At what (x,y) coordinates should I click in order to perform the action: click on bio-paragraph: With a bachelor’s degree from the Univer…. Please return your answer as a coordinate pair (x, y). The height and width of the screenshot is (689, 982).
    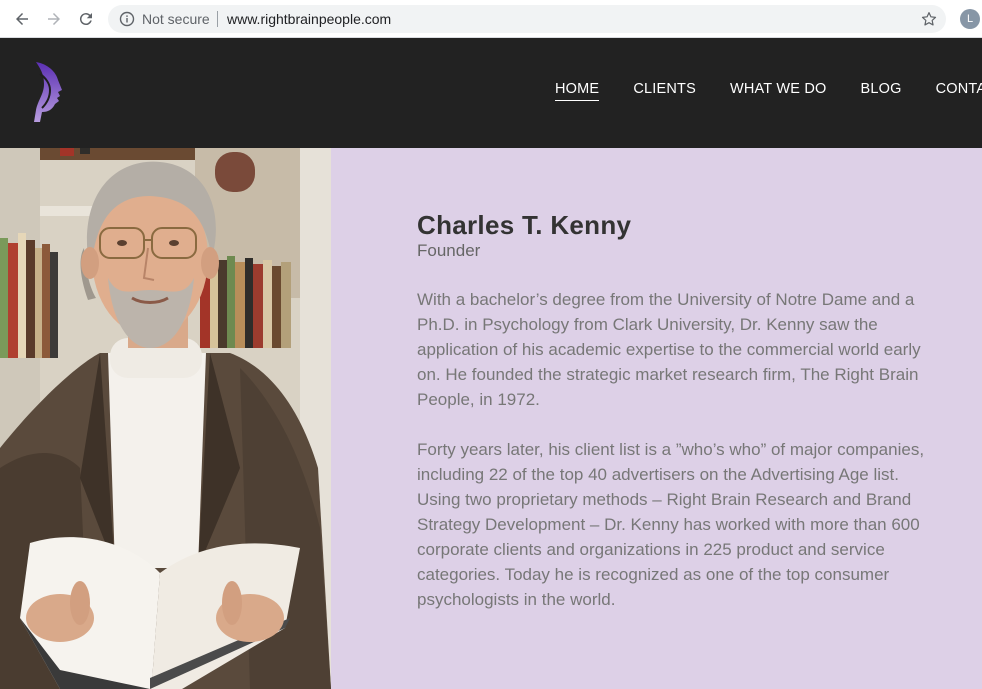
    Looking at the image, I should click on (669, 349).